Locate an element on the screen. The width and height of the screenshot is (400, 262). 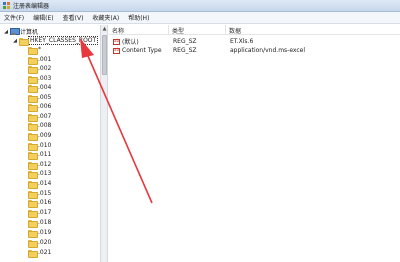
tree-item: .013 is located at coordinates (40, 174).